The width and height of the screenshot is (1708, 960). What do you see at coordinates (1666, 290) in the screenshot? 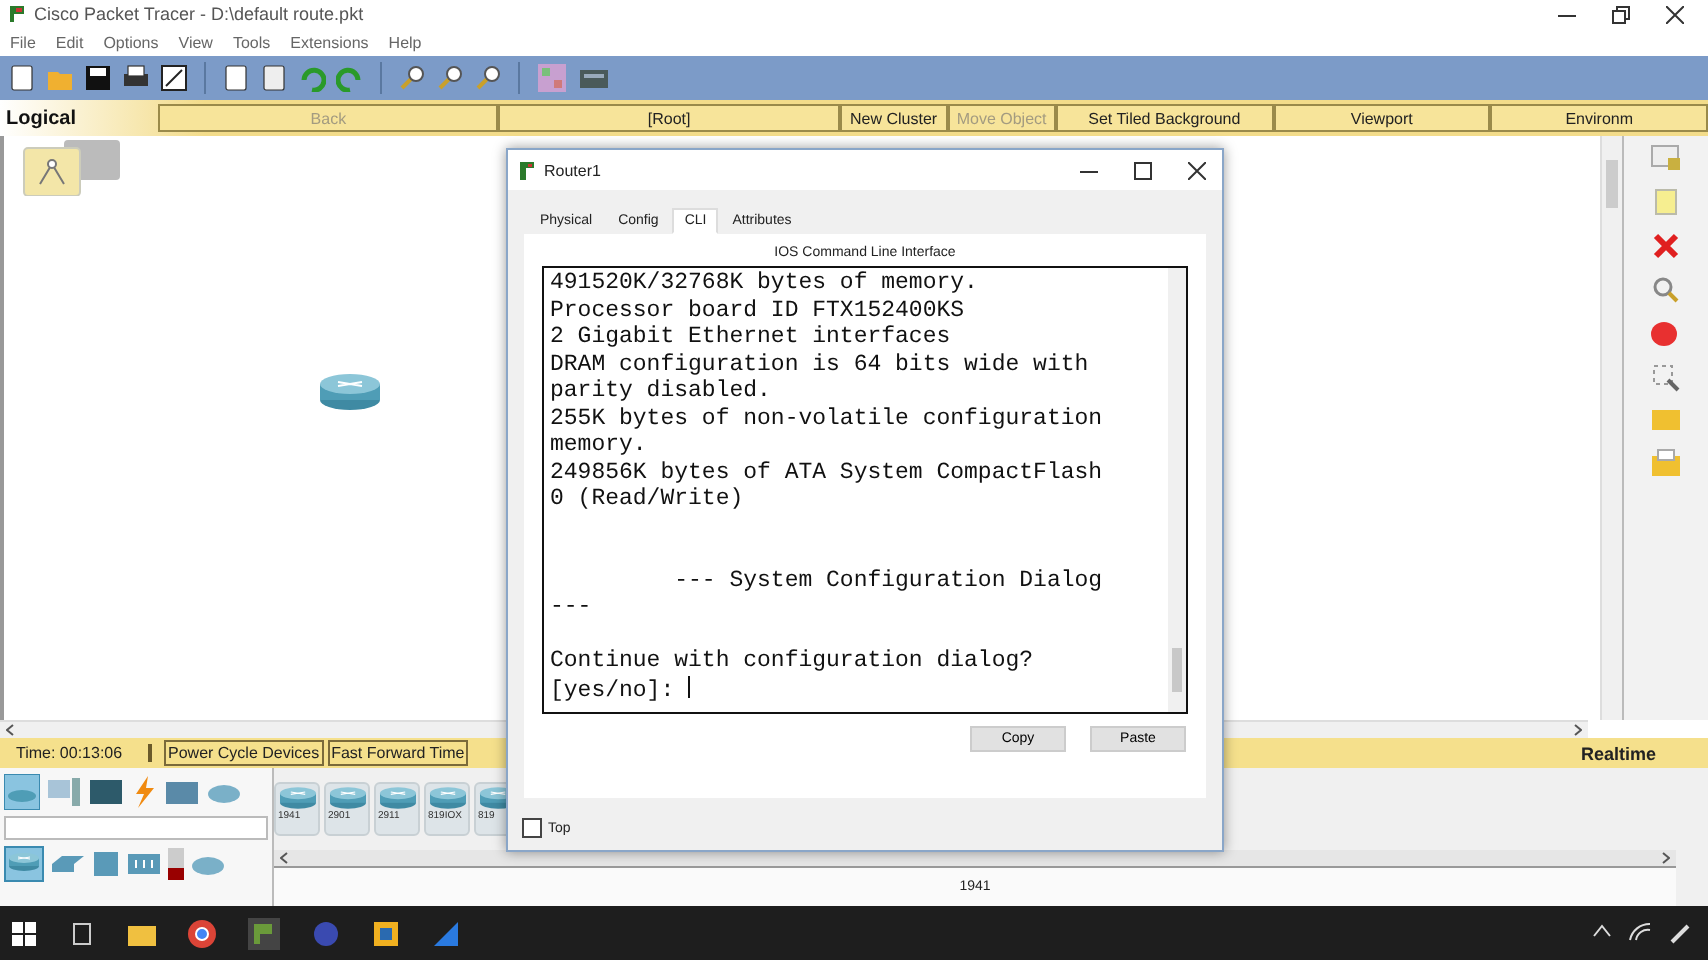
I see `search-icon` at bounding box center [1666, 290].